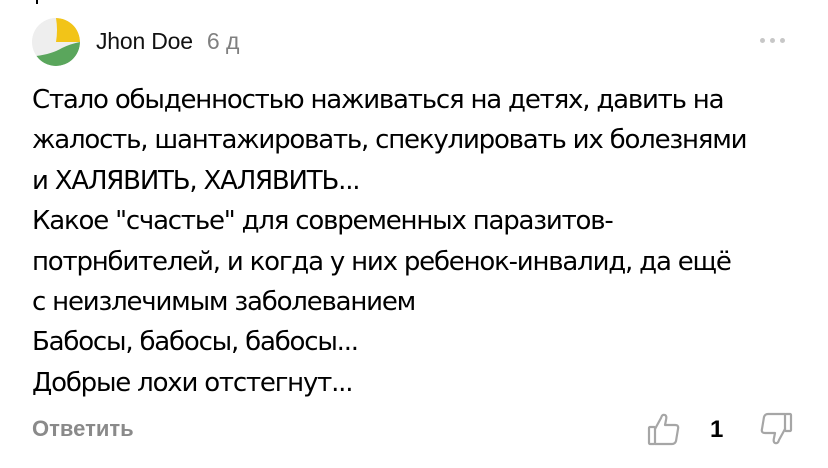 Image resolution: width=828 pixels, height=468 pixels. I want to click on avatar, so click(56, 42).